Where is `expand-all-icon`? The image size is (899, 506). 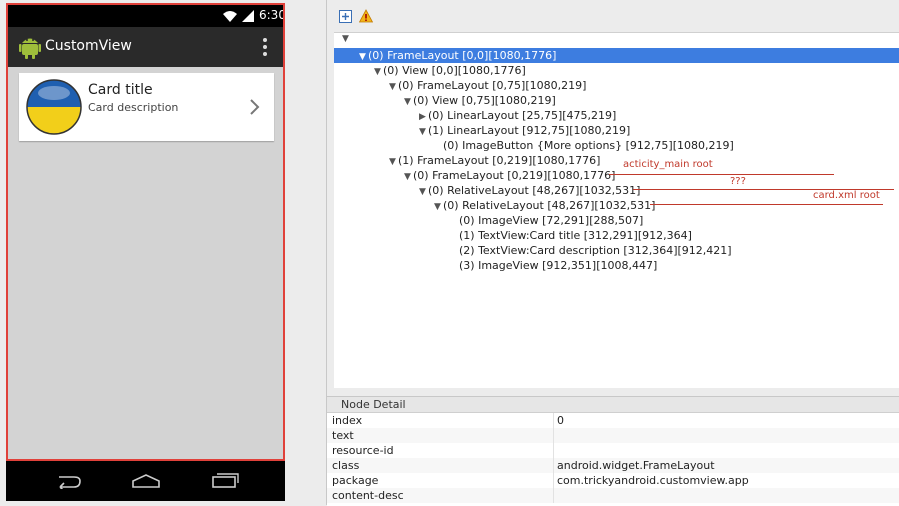 expand-all-icon is located at coordinates (345, 16).